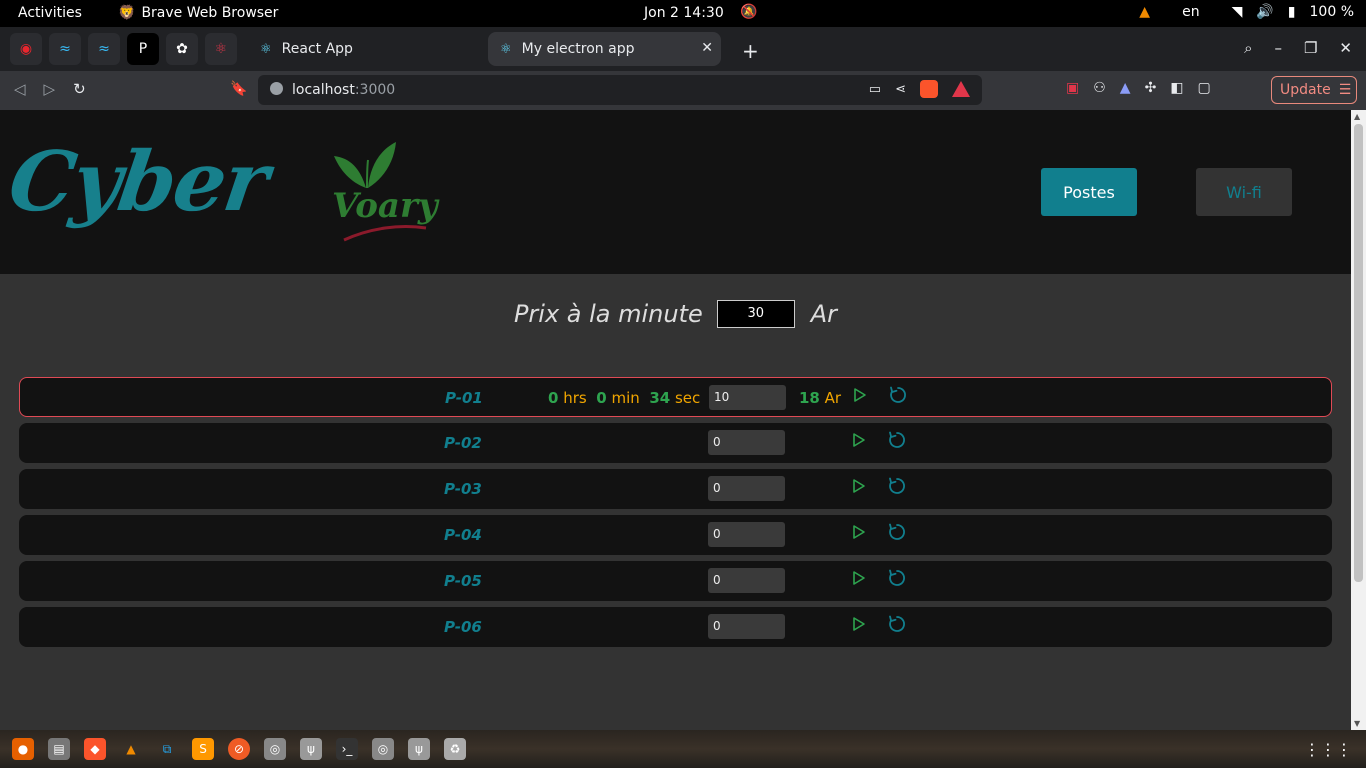 The image size is (1366, 768). I want to click on wallet-icon: ▢, so click(1204, 88).